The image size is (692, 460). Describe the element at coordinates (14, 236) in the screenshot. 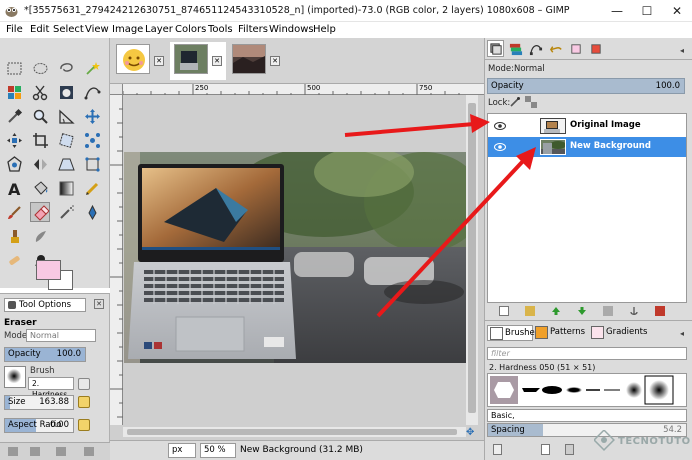

I see `clone-icon` at that location.